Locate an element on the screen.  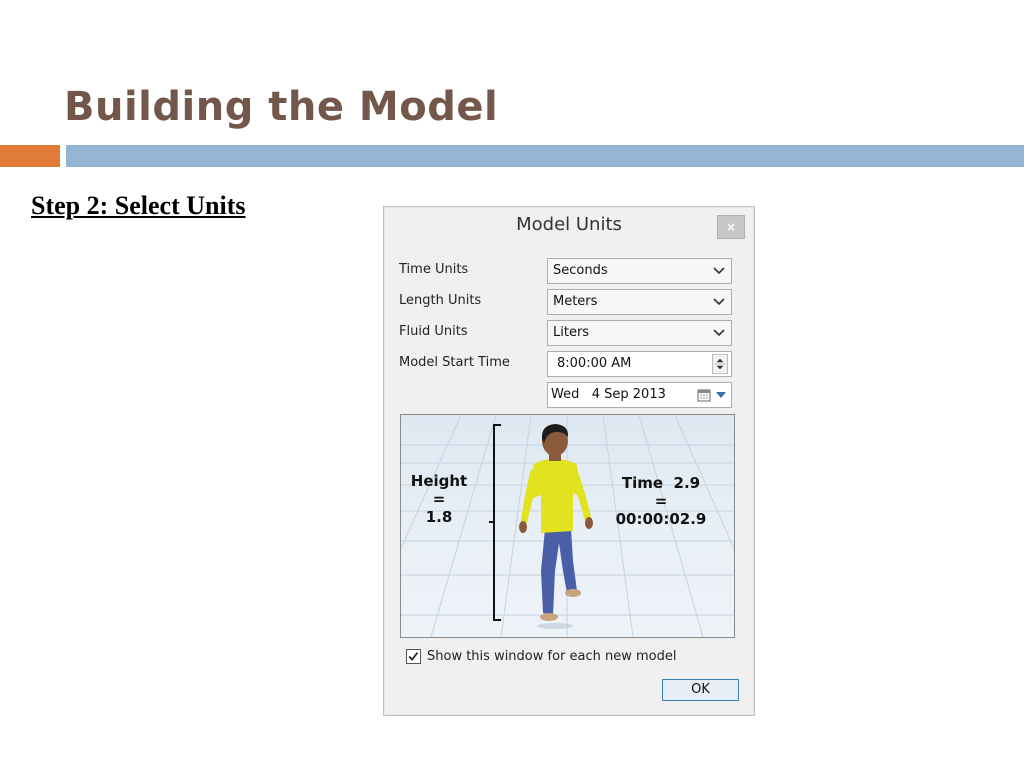
calendar-icon is located at coordinates (704, 395).